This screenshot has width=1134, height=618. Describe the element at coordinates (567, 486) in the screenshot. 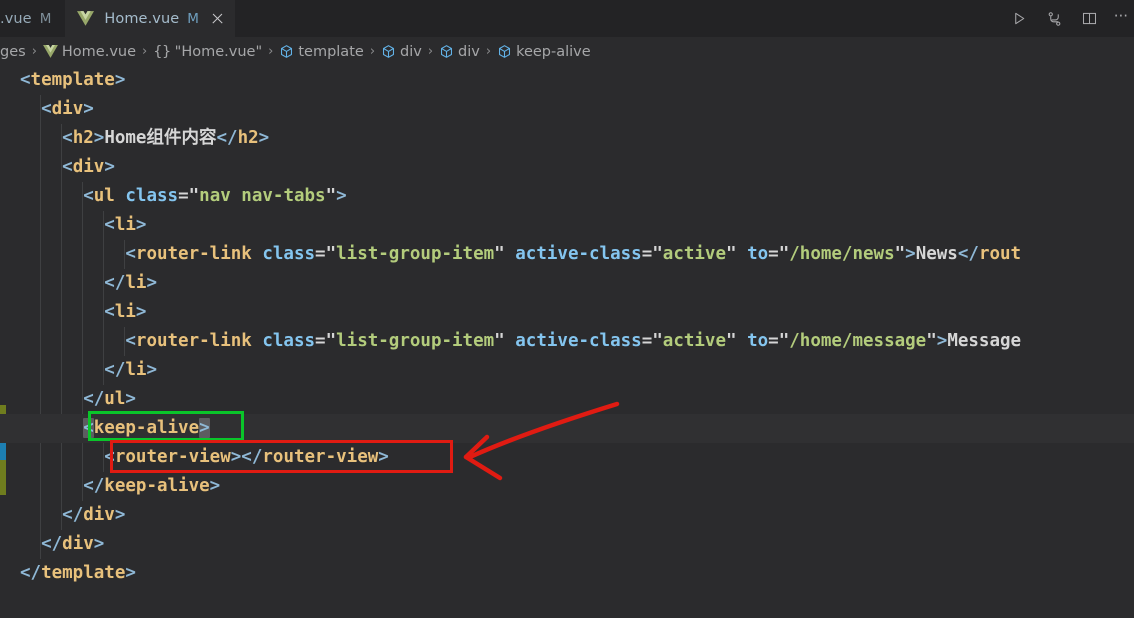

I see `code-line: </keep-alive>` at that location.